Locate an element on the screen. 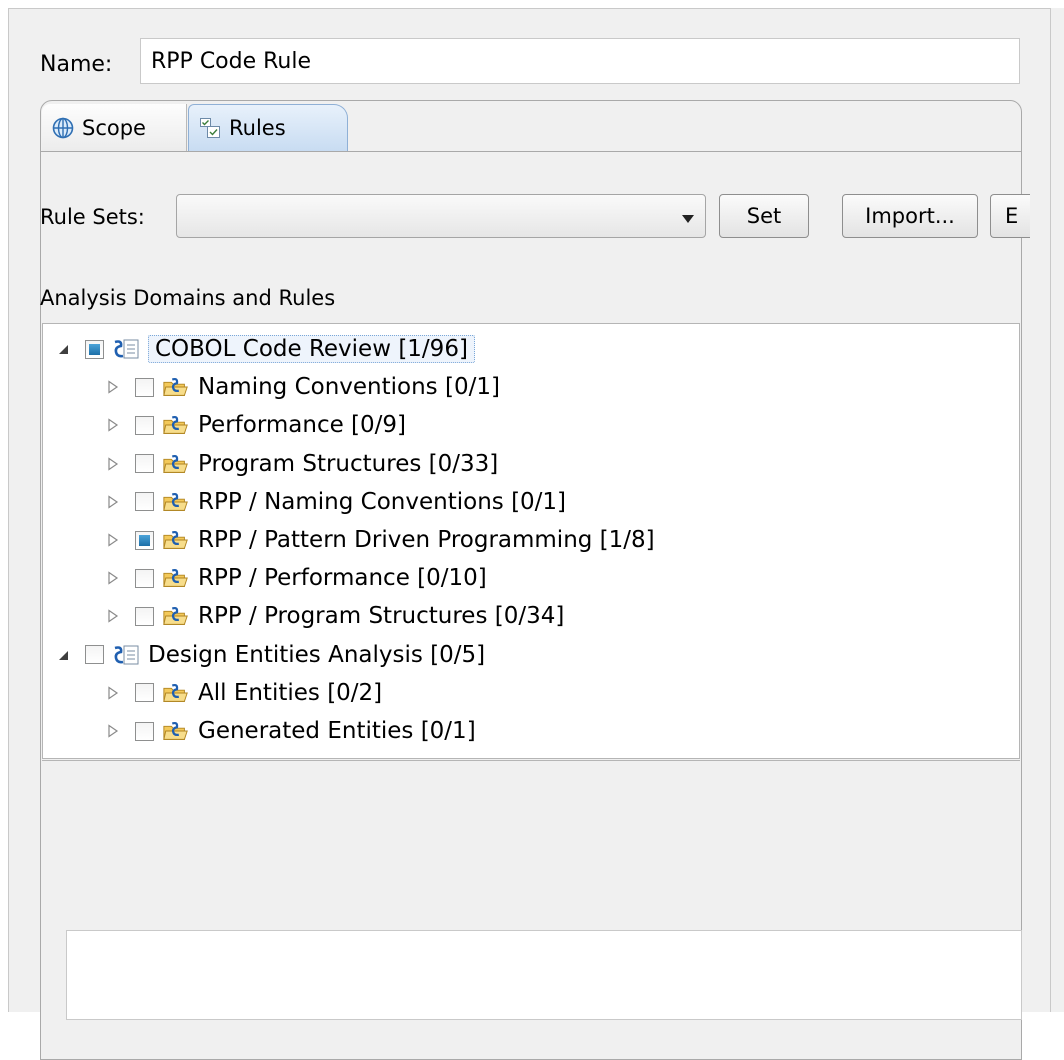 This screenshot has height=1060, width=1064. tree-row-label: Naming Conventions [0/1] is located at coordinates (349, 387).